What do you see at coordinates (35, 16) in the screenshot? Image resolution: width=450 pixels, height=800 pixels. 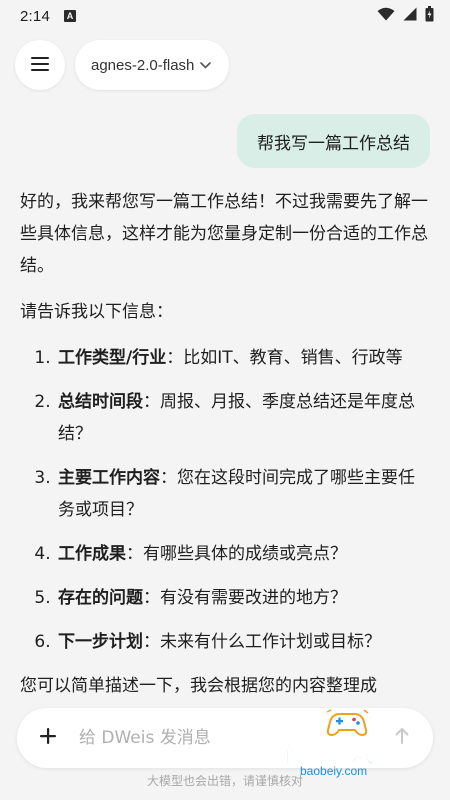 I see `status-time: 2:14` at bounding box center [35, 16].